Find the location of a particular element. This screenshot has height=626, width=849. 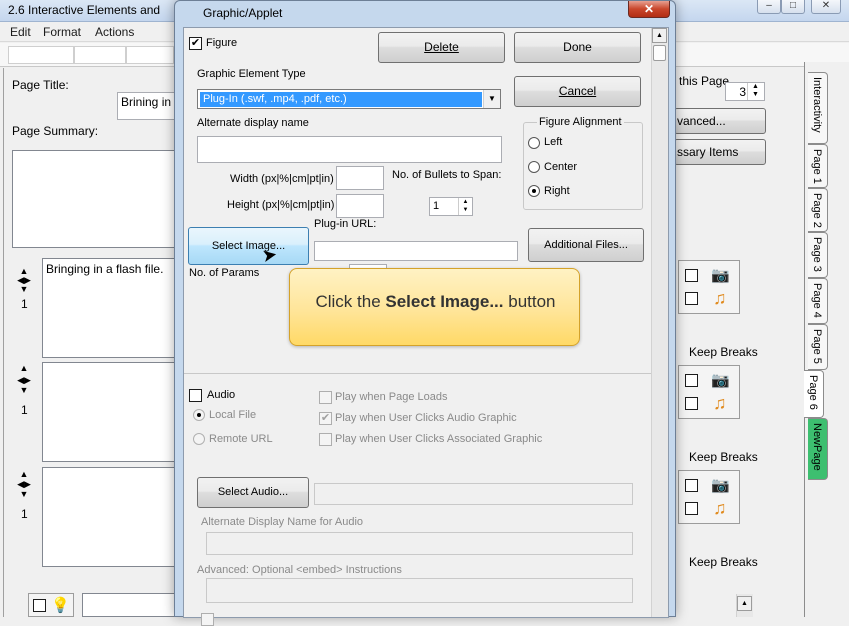

maximize-button: □ is located at coordinates (793, 7).